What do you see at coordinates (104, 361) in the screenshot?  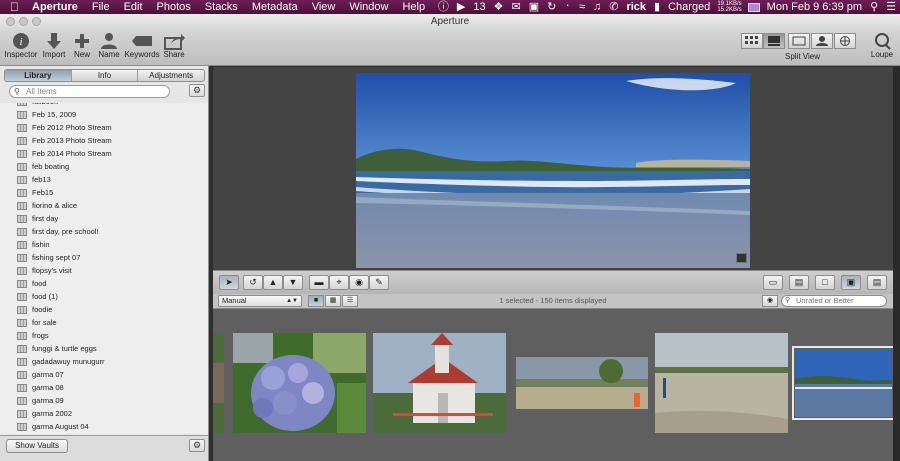 I see `library-item: gadadawuy munugurr` at bounding box center [104, 361].